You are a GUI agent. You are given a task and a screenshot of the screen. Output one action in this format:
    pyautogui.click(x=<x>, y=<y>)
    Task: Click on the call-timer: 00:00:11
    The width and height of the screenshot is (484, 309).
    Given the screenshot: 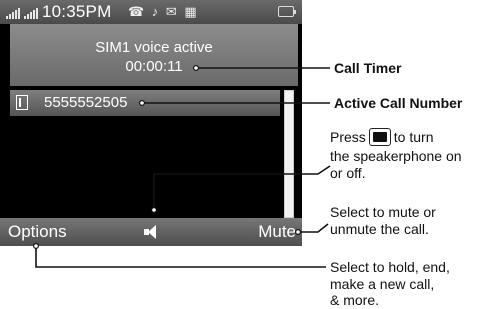 What is the action you would take?
    pyautogui.click(x=154, y=66)
    